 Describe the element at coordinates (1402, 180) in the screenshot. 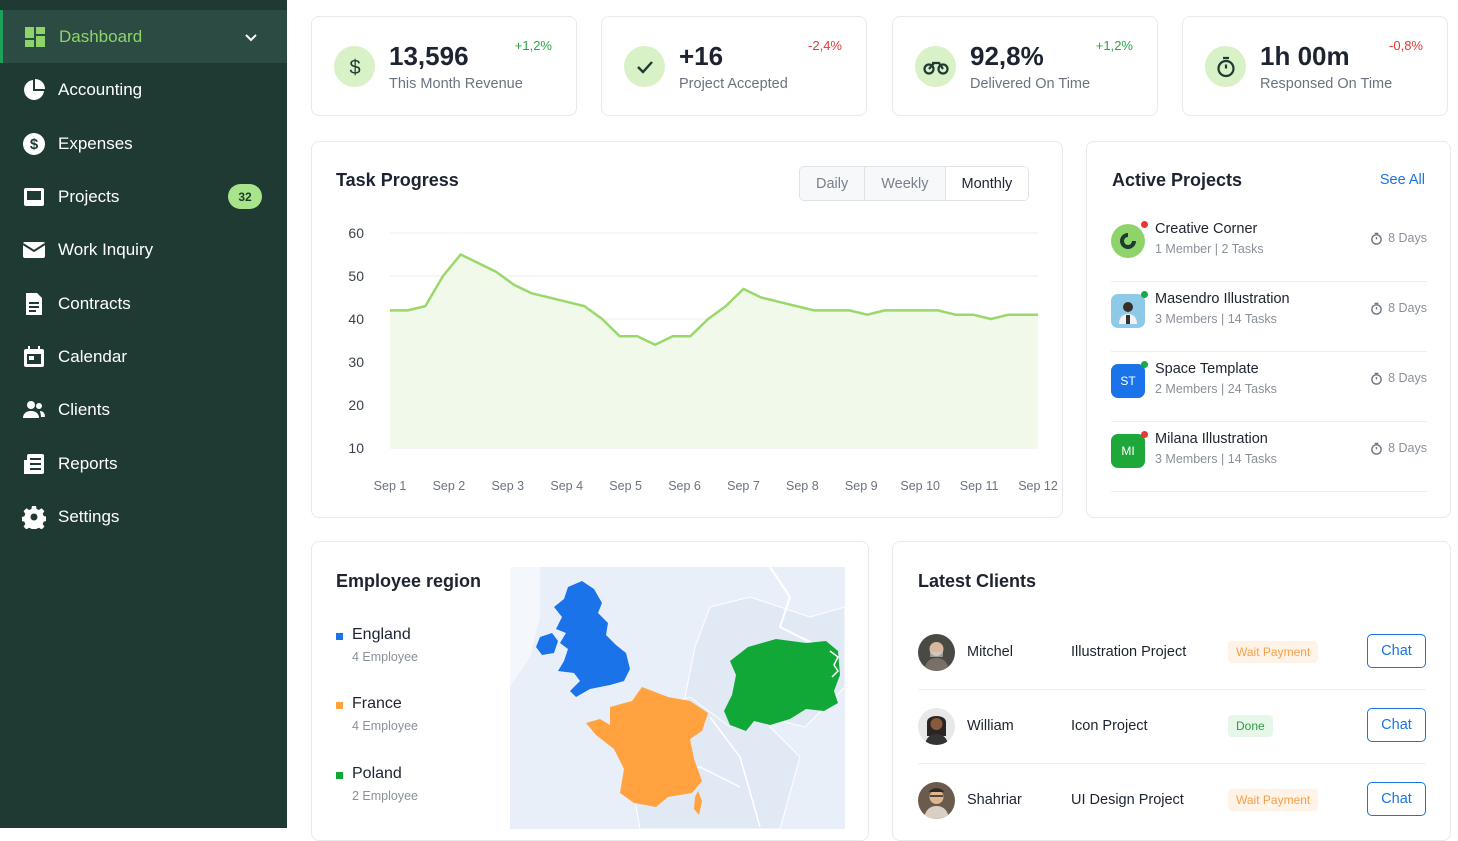

I see `see-all-link: See All` at that location.